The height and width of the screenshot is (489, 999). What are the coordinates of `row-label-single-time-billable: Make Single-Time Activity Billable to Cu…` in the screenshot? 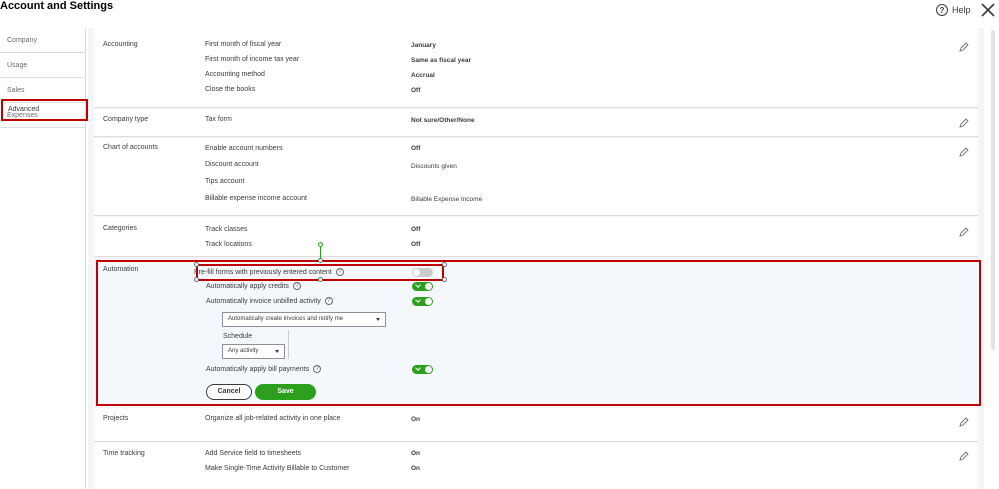 It's located at (277, 468).